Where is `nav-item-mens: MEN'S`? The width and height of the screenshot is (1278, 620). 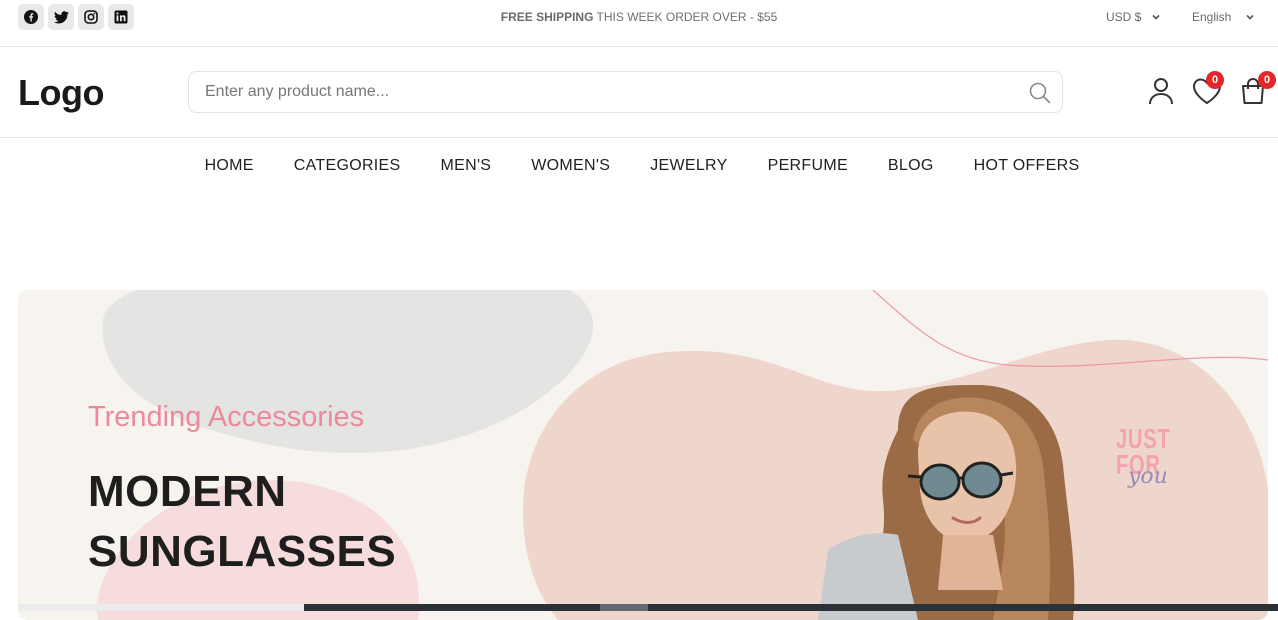 nav-item-mens: MEN'S is located at coordinates (465, 175).